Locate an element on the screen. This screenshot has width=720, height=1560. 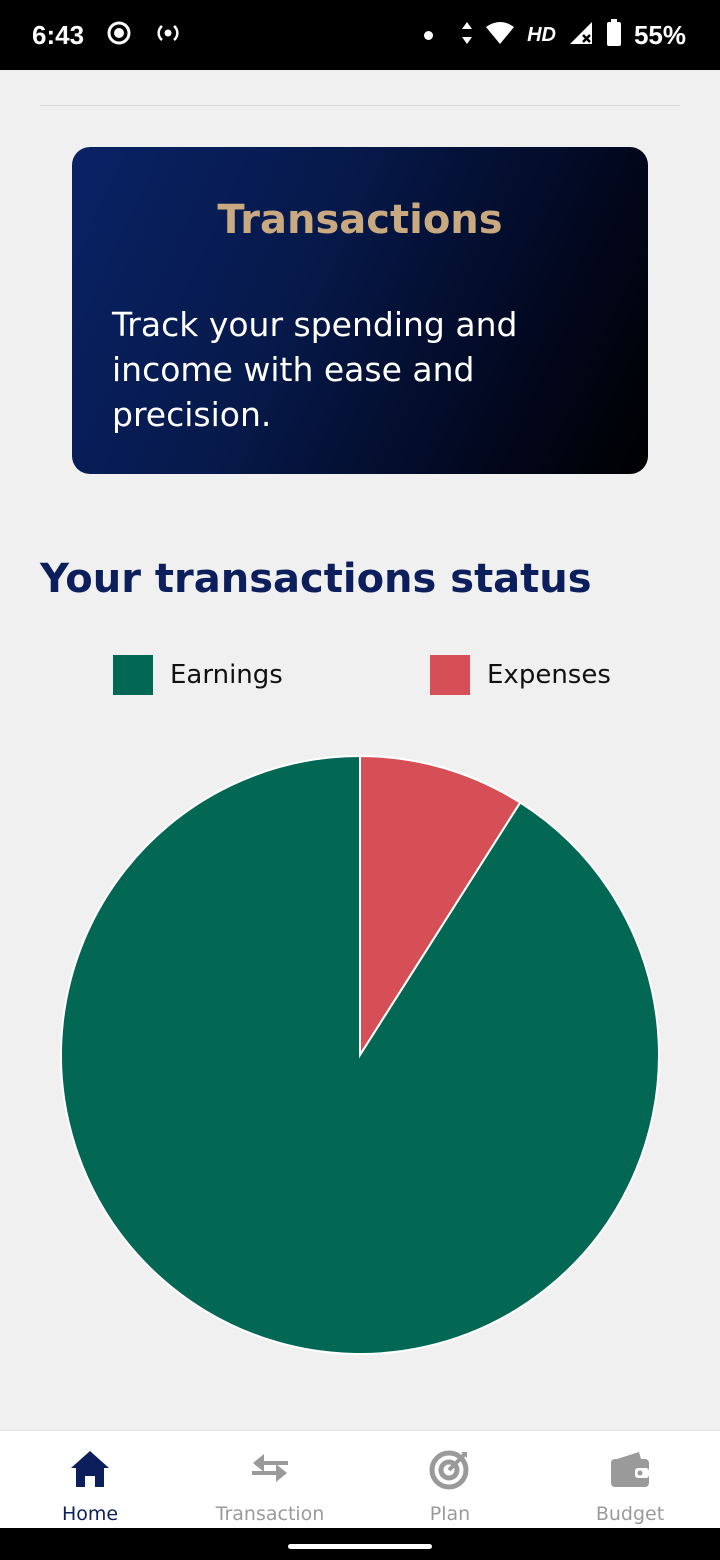
nav-item-home: Home is located at coordinates (90, 1480).